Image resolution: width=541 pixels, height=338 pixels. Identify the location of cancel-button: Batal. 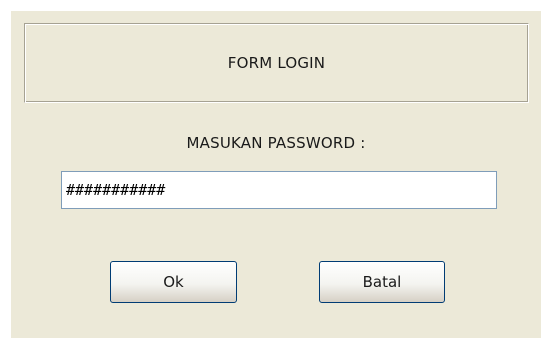
(382, 282).